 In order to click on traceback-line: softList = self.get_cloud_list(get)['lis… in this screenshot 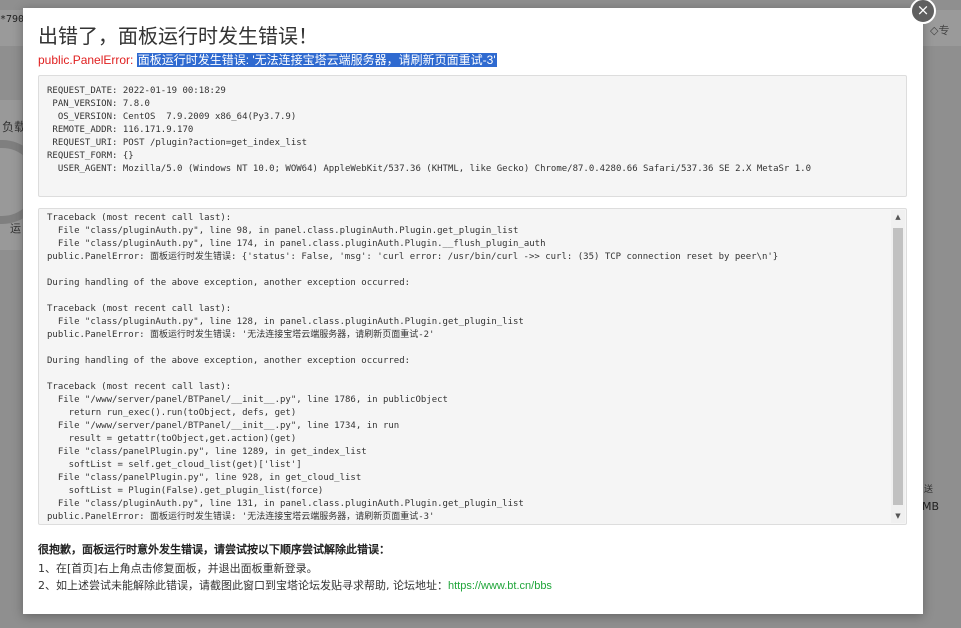, I will do `click(174, 465)`.